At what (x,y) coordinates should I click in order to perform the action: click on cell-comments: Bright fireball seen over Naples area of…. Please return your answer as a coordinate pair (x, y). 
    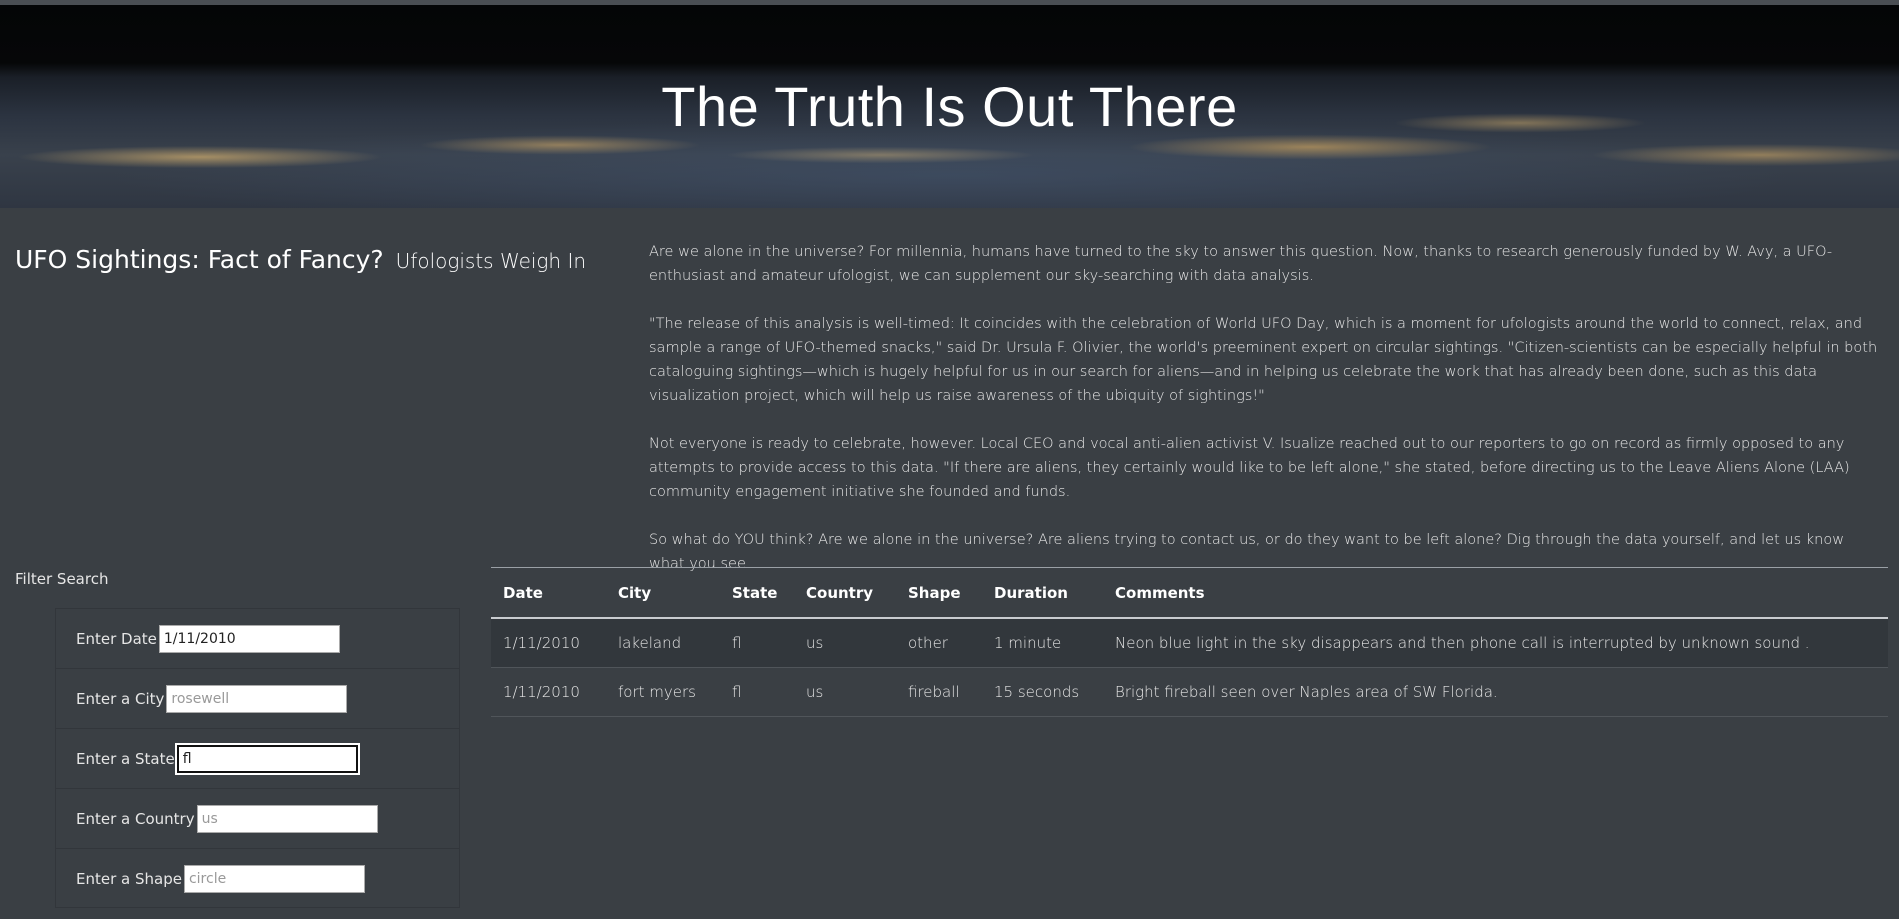
    Looking at the image, I should click on (1495, 692).